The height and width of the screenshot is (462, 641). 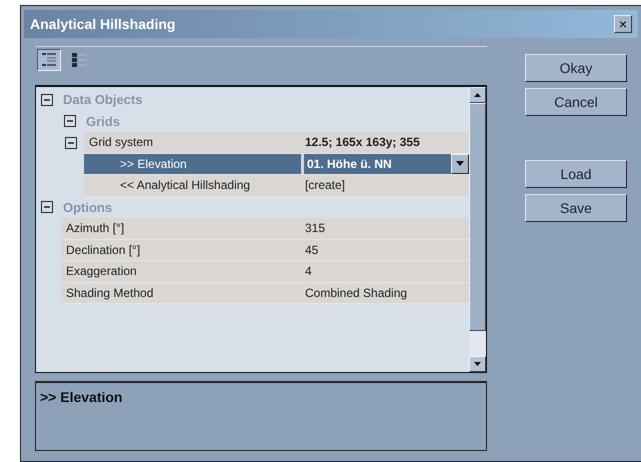 I want to click on toolbar-button, so click(x=49, y=60).